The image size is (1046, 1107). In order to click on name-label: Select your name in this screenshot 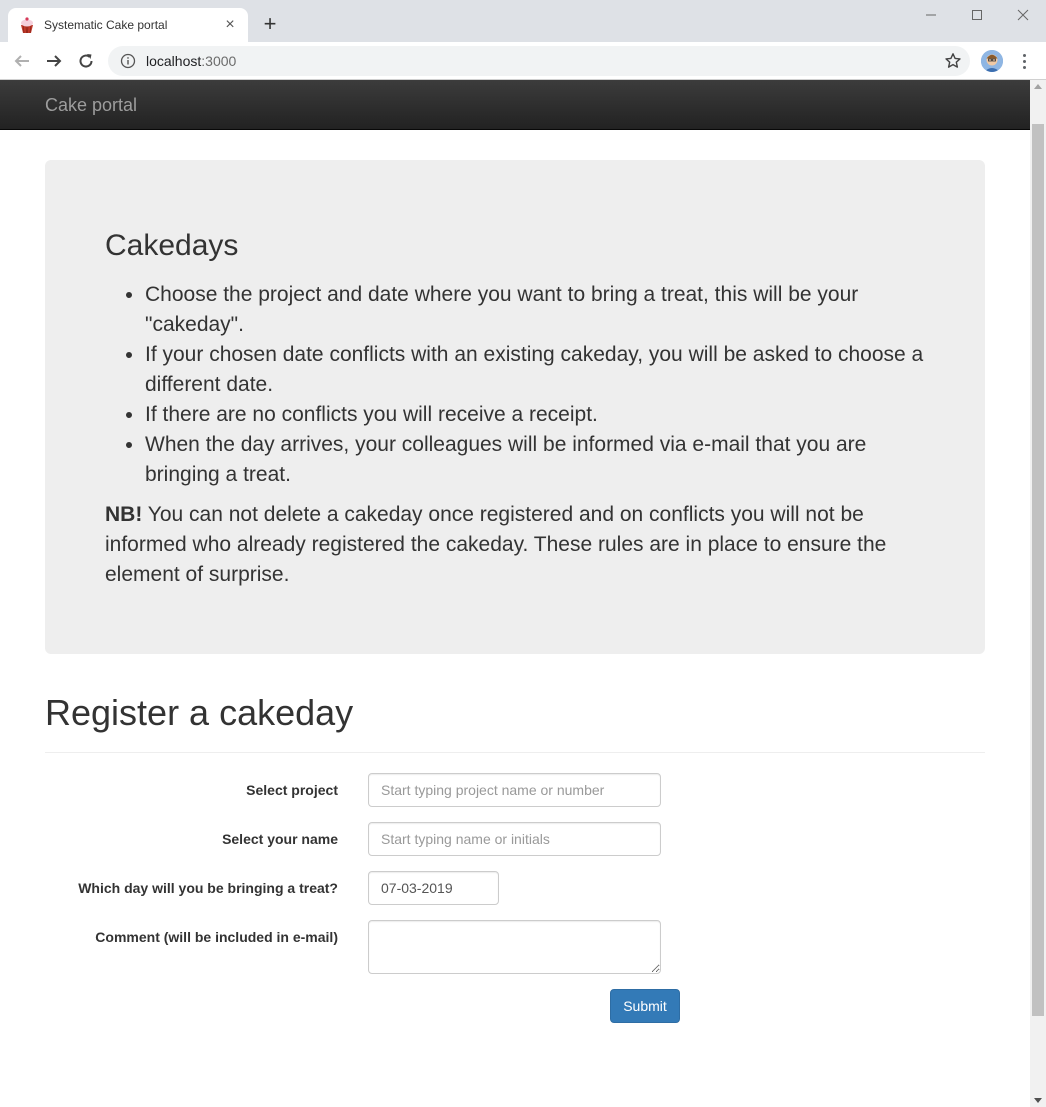, I will do `click(280, 839)`.